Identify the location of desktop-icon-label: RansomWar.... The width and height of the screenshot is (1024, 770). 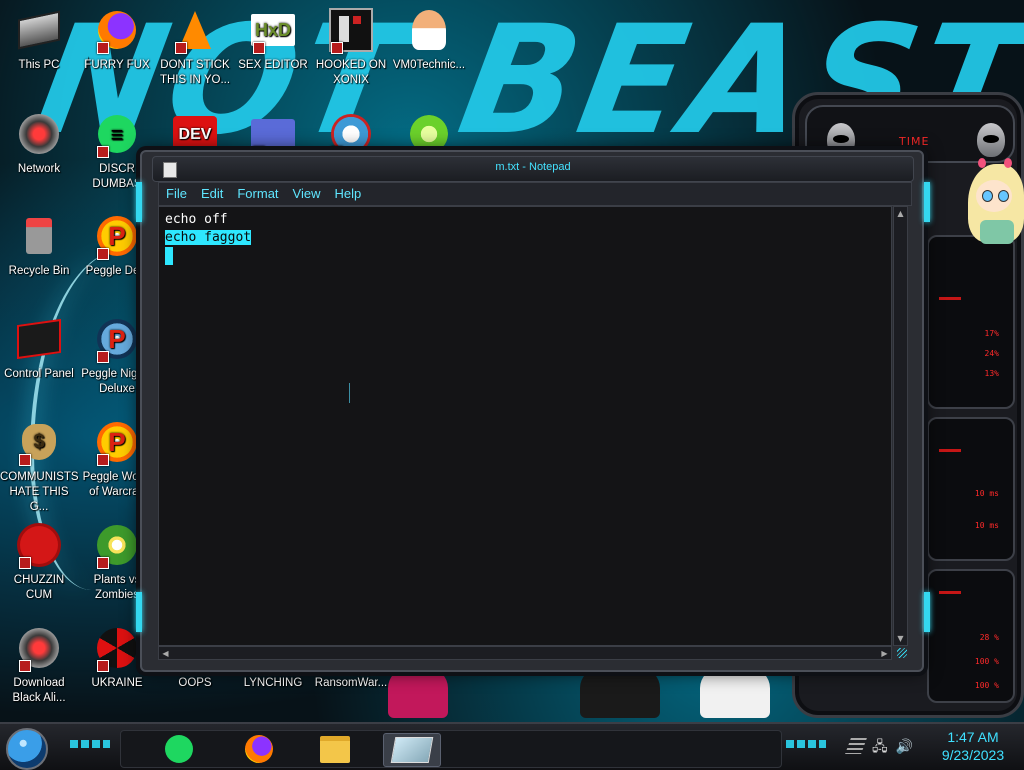
(351, 683).